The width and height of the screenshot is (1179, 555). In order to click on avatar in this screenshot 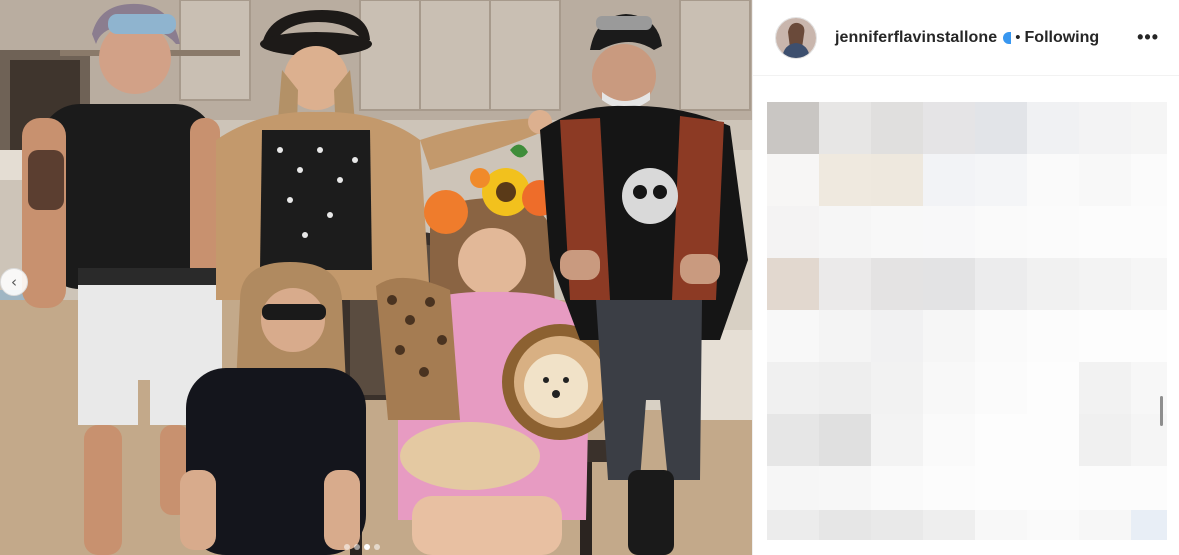, I will do `click(796, 37)`.